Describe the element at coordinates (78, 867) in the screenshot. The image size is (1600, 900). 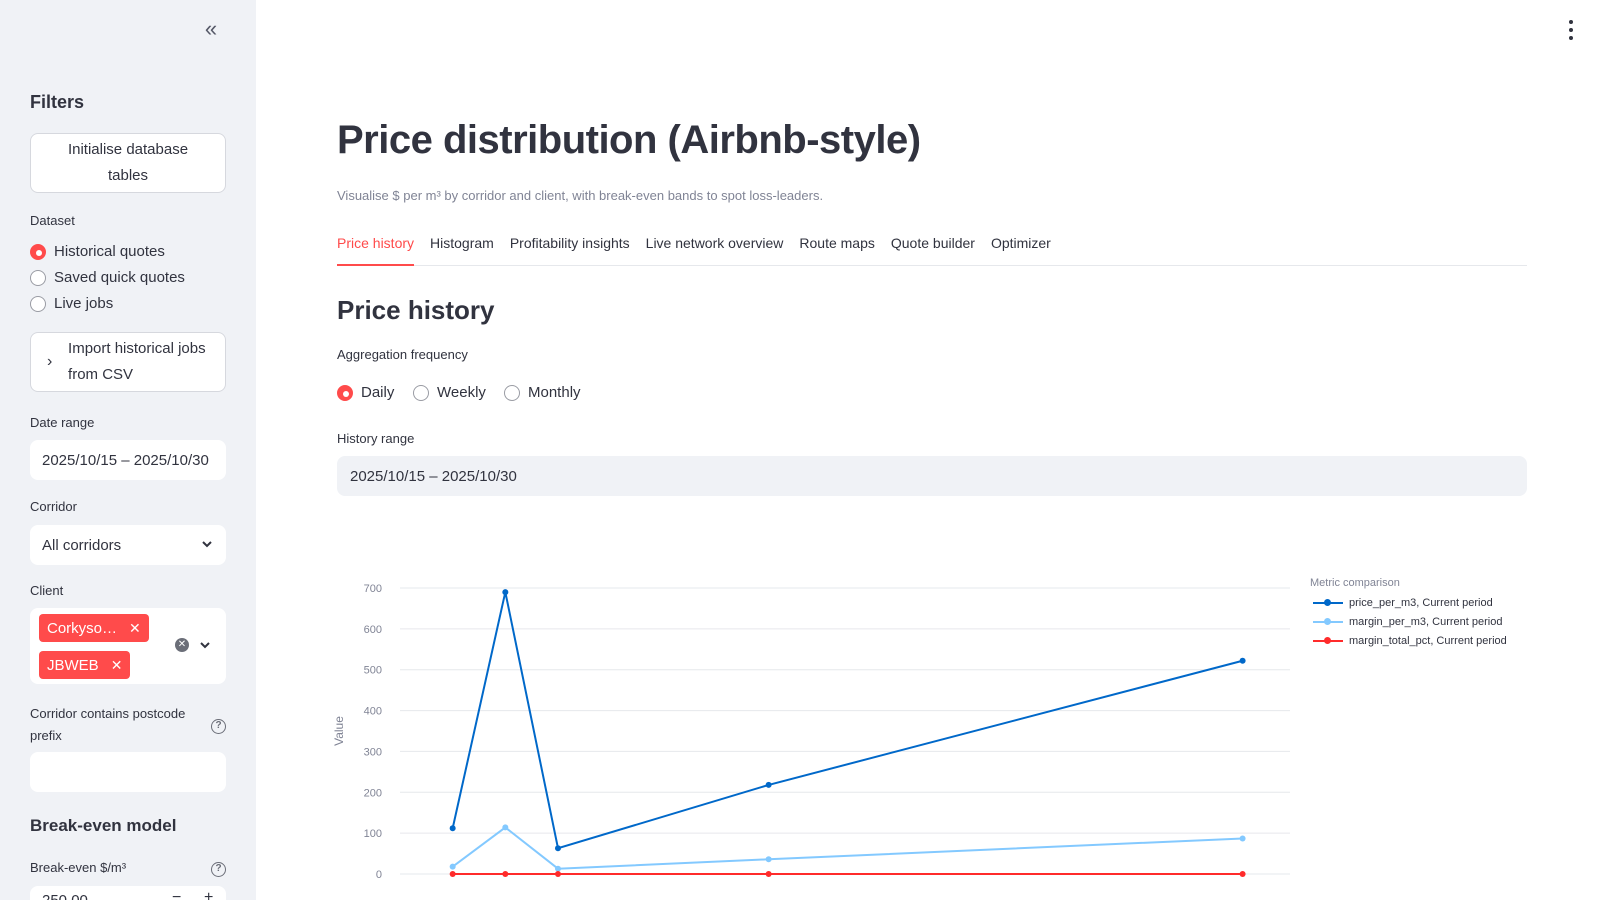
I see `breakeven-label: Break-even $/m³` at that location.